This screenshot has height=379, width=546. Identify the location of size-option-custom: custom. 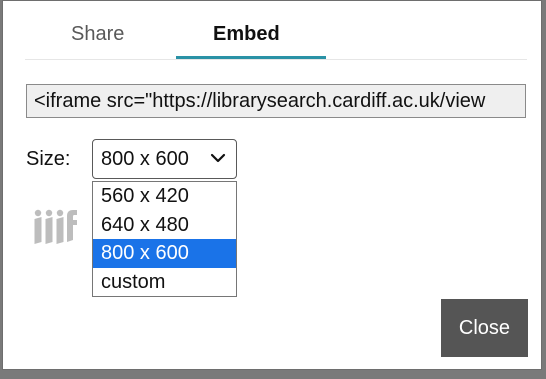
(164, 282).